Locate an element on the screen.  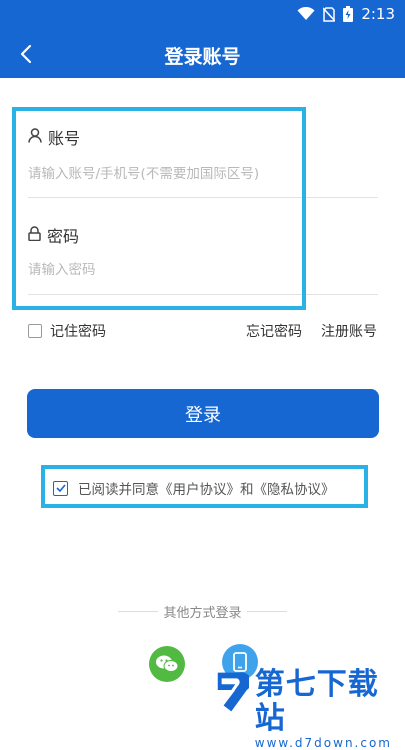
agreement-row: 已阅读并同意《用户协议》和《隐私协议》 is located at coordinates (194, 488).